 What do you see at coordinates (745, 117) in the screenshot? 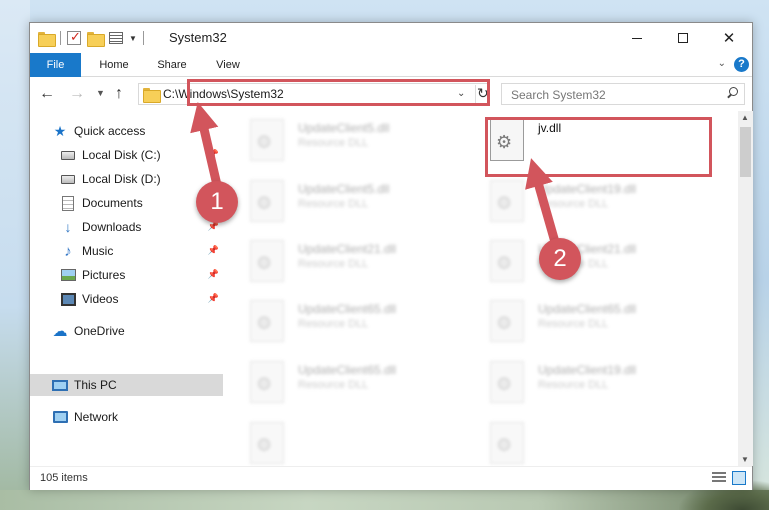
I see `scroll-up-icon: ▲` at bounding box center [745, 117].